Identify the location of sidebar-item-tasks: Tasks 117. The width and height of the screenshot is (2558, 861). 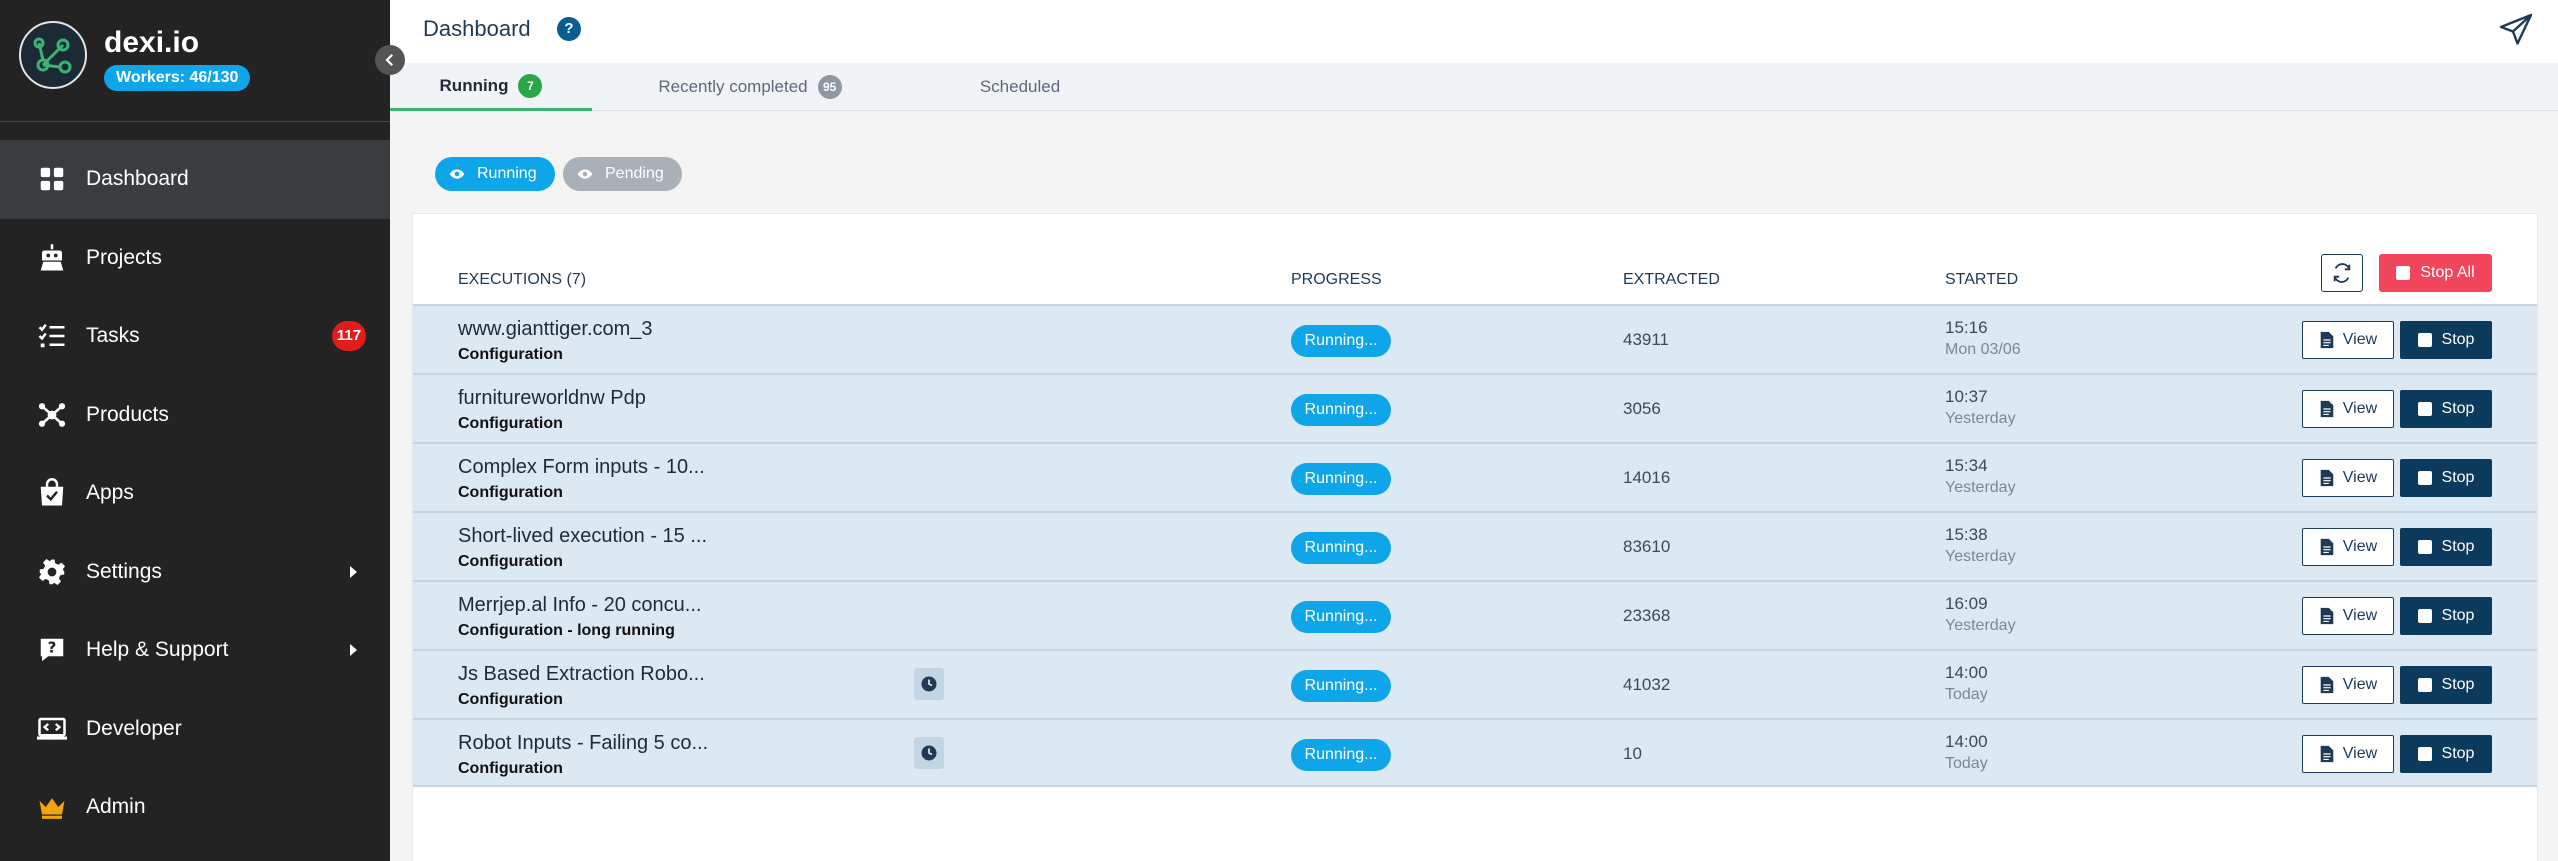
(195, 336).